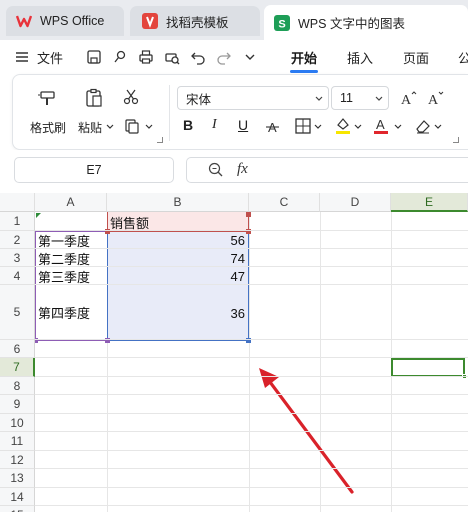 This screenshot has width=468, height=512. Describe the element at coordinates (94, 57) in the screenshot. I see `save-icon` at that location.